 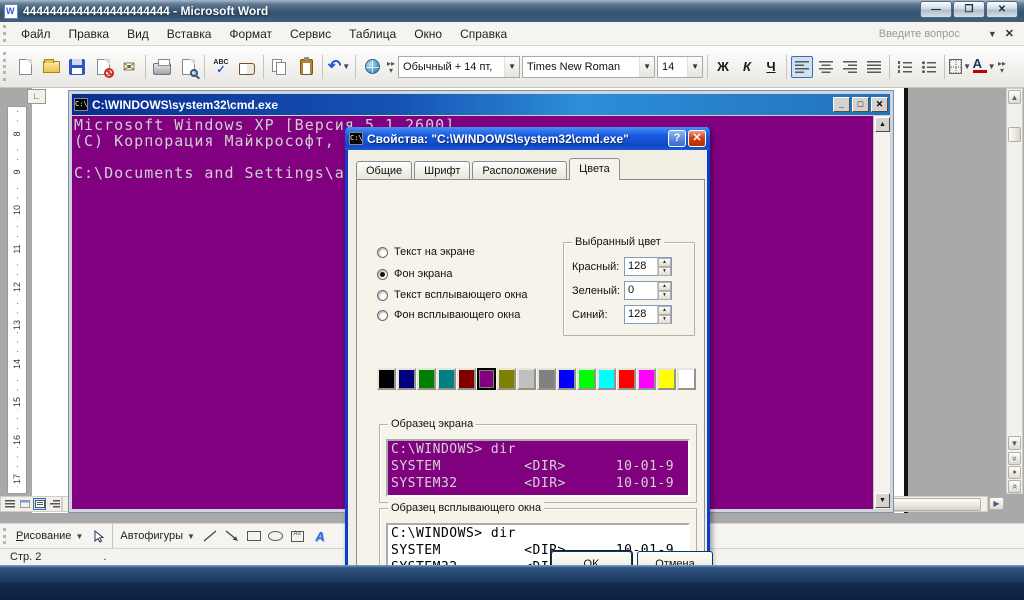 What do you see at coordinates (882, 124) in the screenshot?
I see `cmd-scroll-up-button: ▲` at bounding box center [882, 124].